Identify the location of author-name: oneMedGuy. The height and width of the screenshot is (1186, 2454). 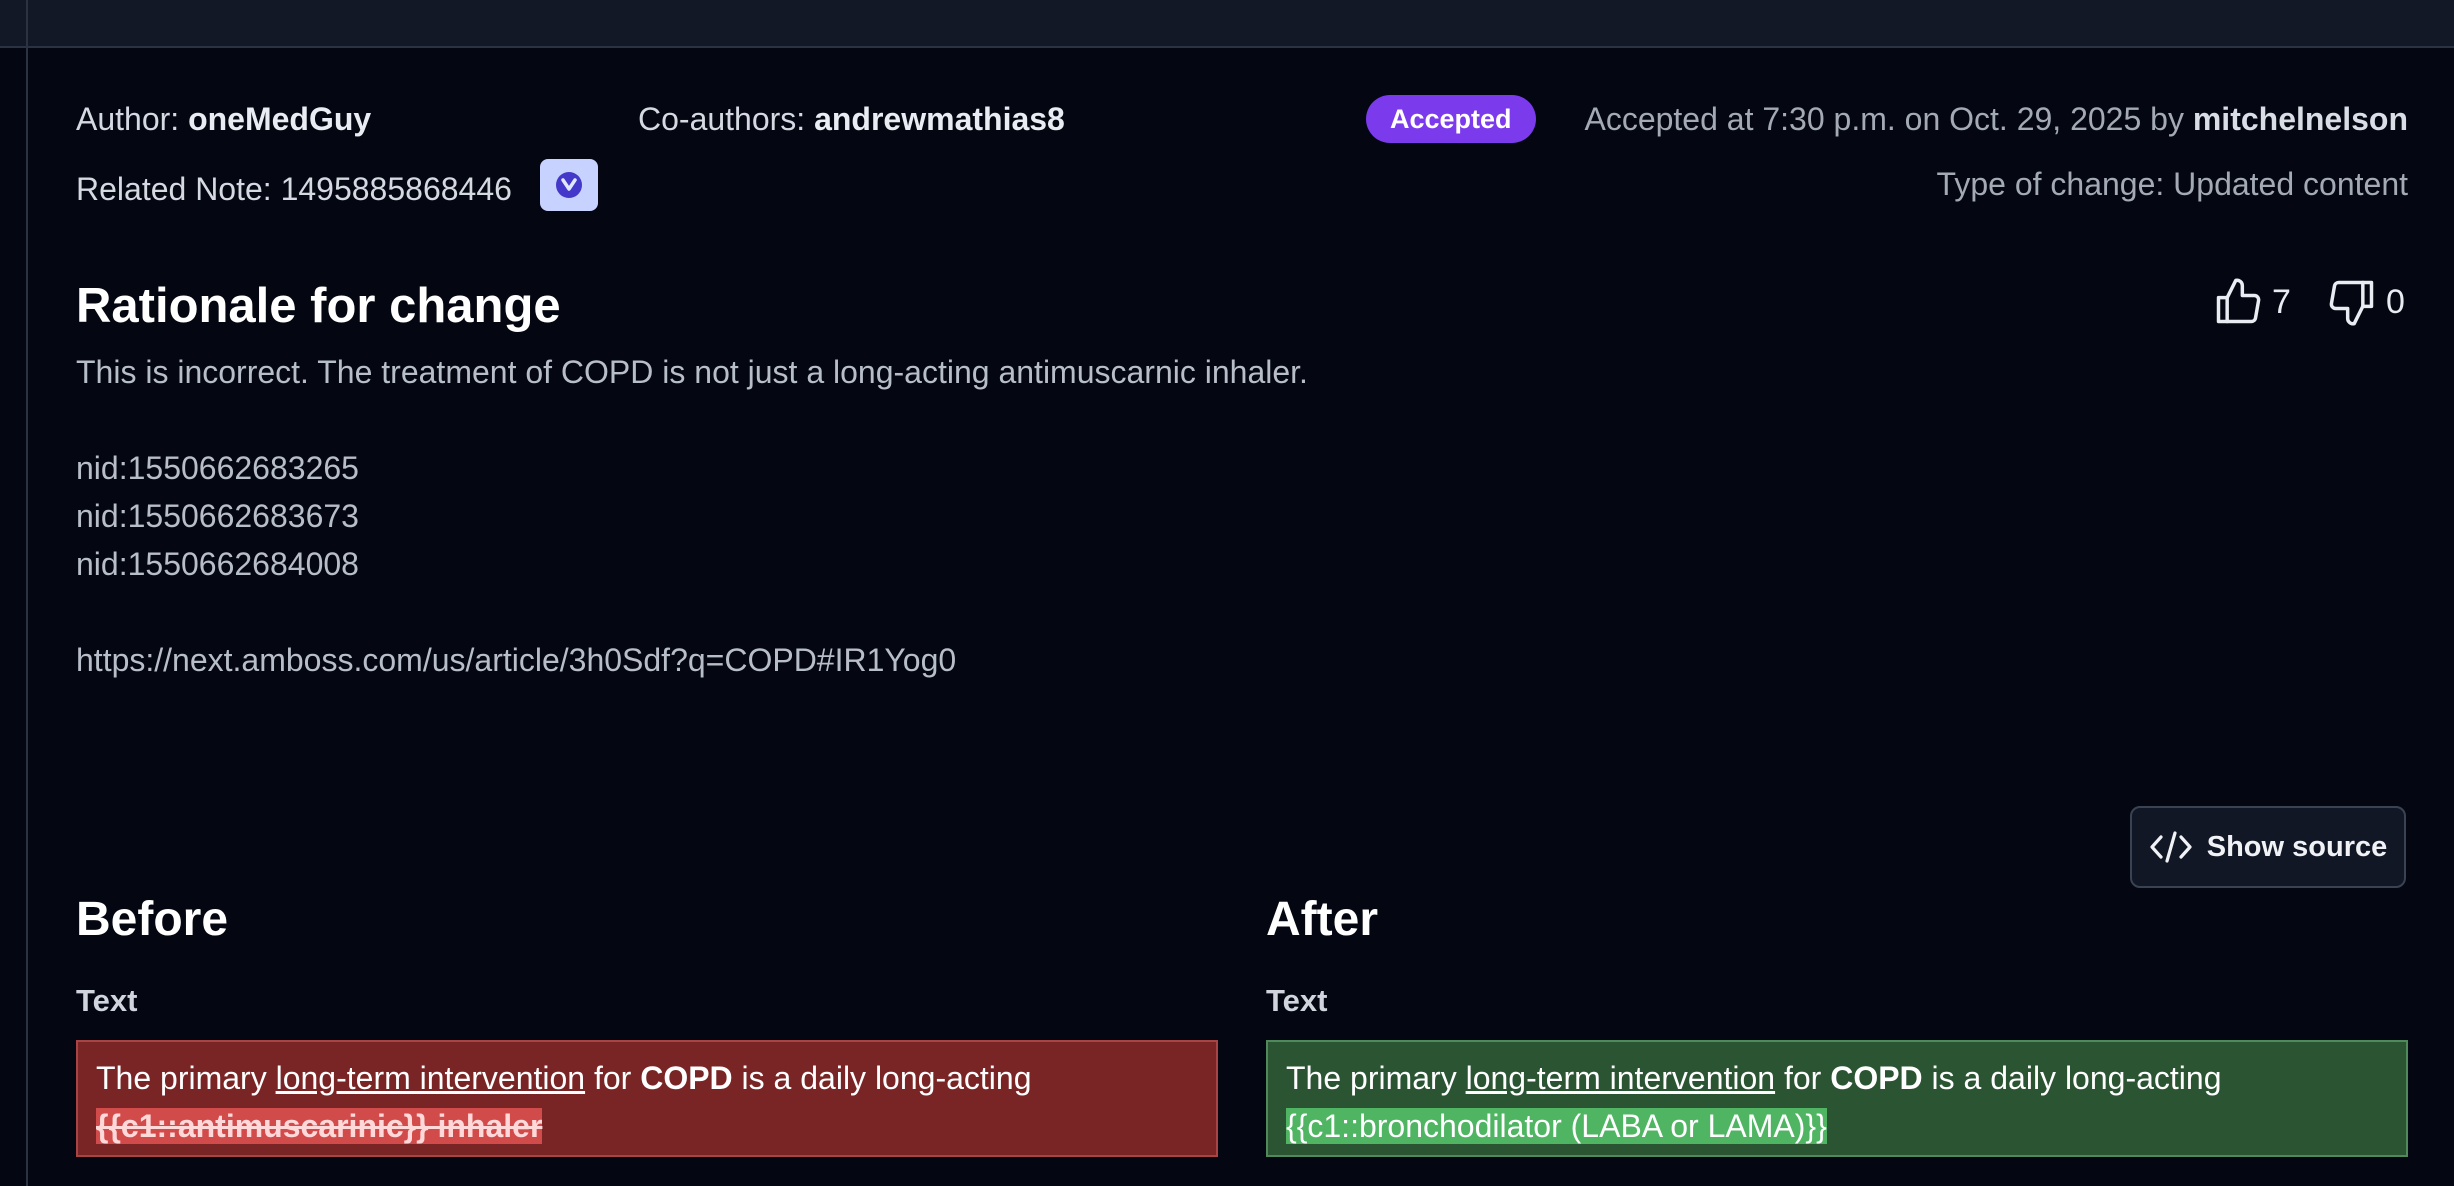
(279, 119).